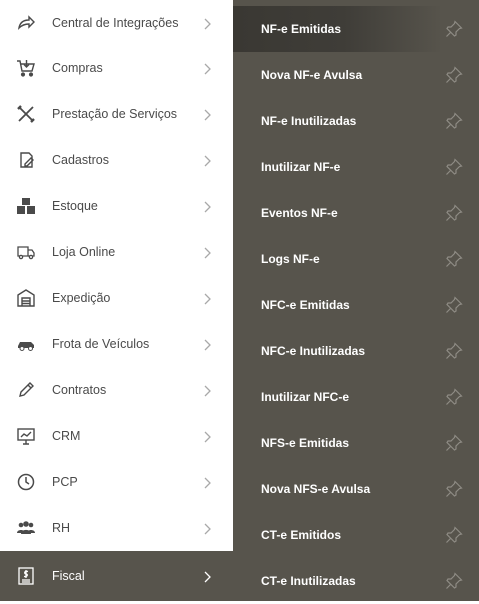 The height and width of the screenshot is (604, 479). What do you see at coordinates (26, 390) in the screenshot?
I see `pen-icon` at bounding box center [26, 390].